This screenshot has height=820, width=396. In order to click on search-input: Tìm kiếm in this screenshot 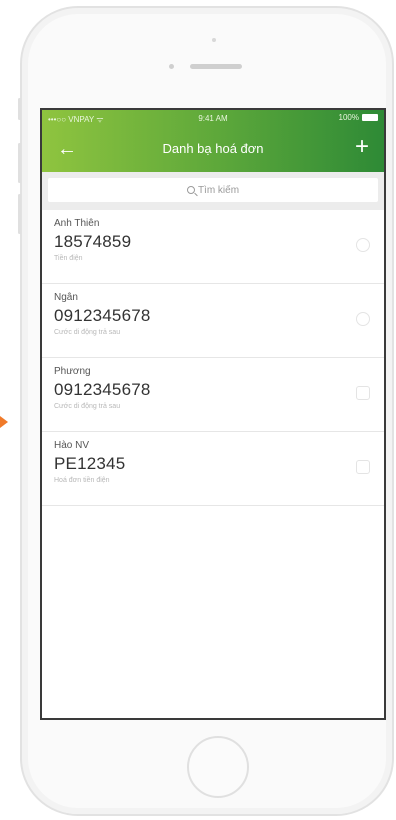, I will do `click(213, 190)`.